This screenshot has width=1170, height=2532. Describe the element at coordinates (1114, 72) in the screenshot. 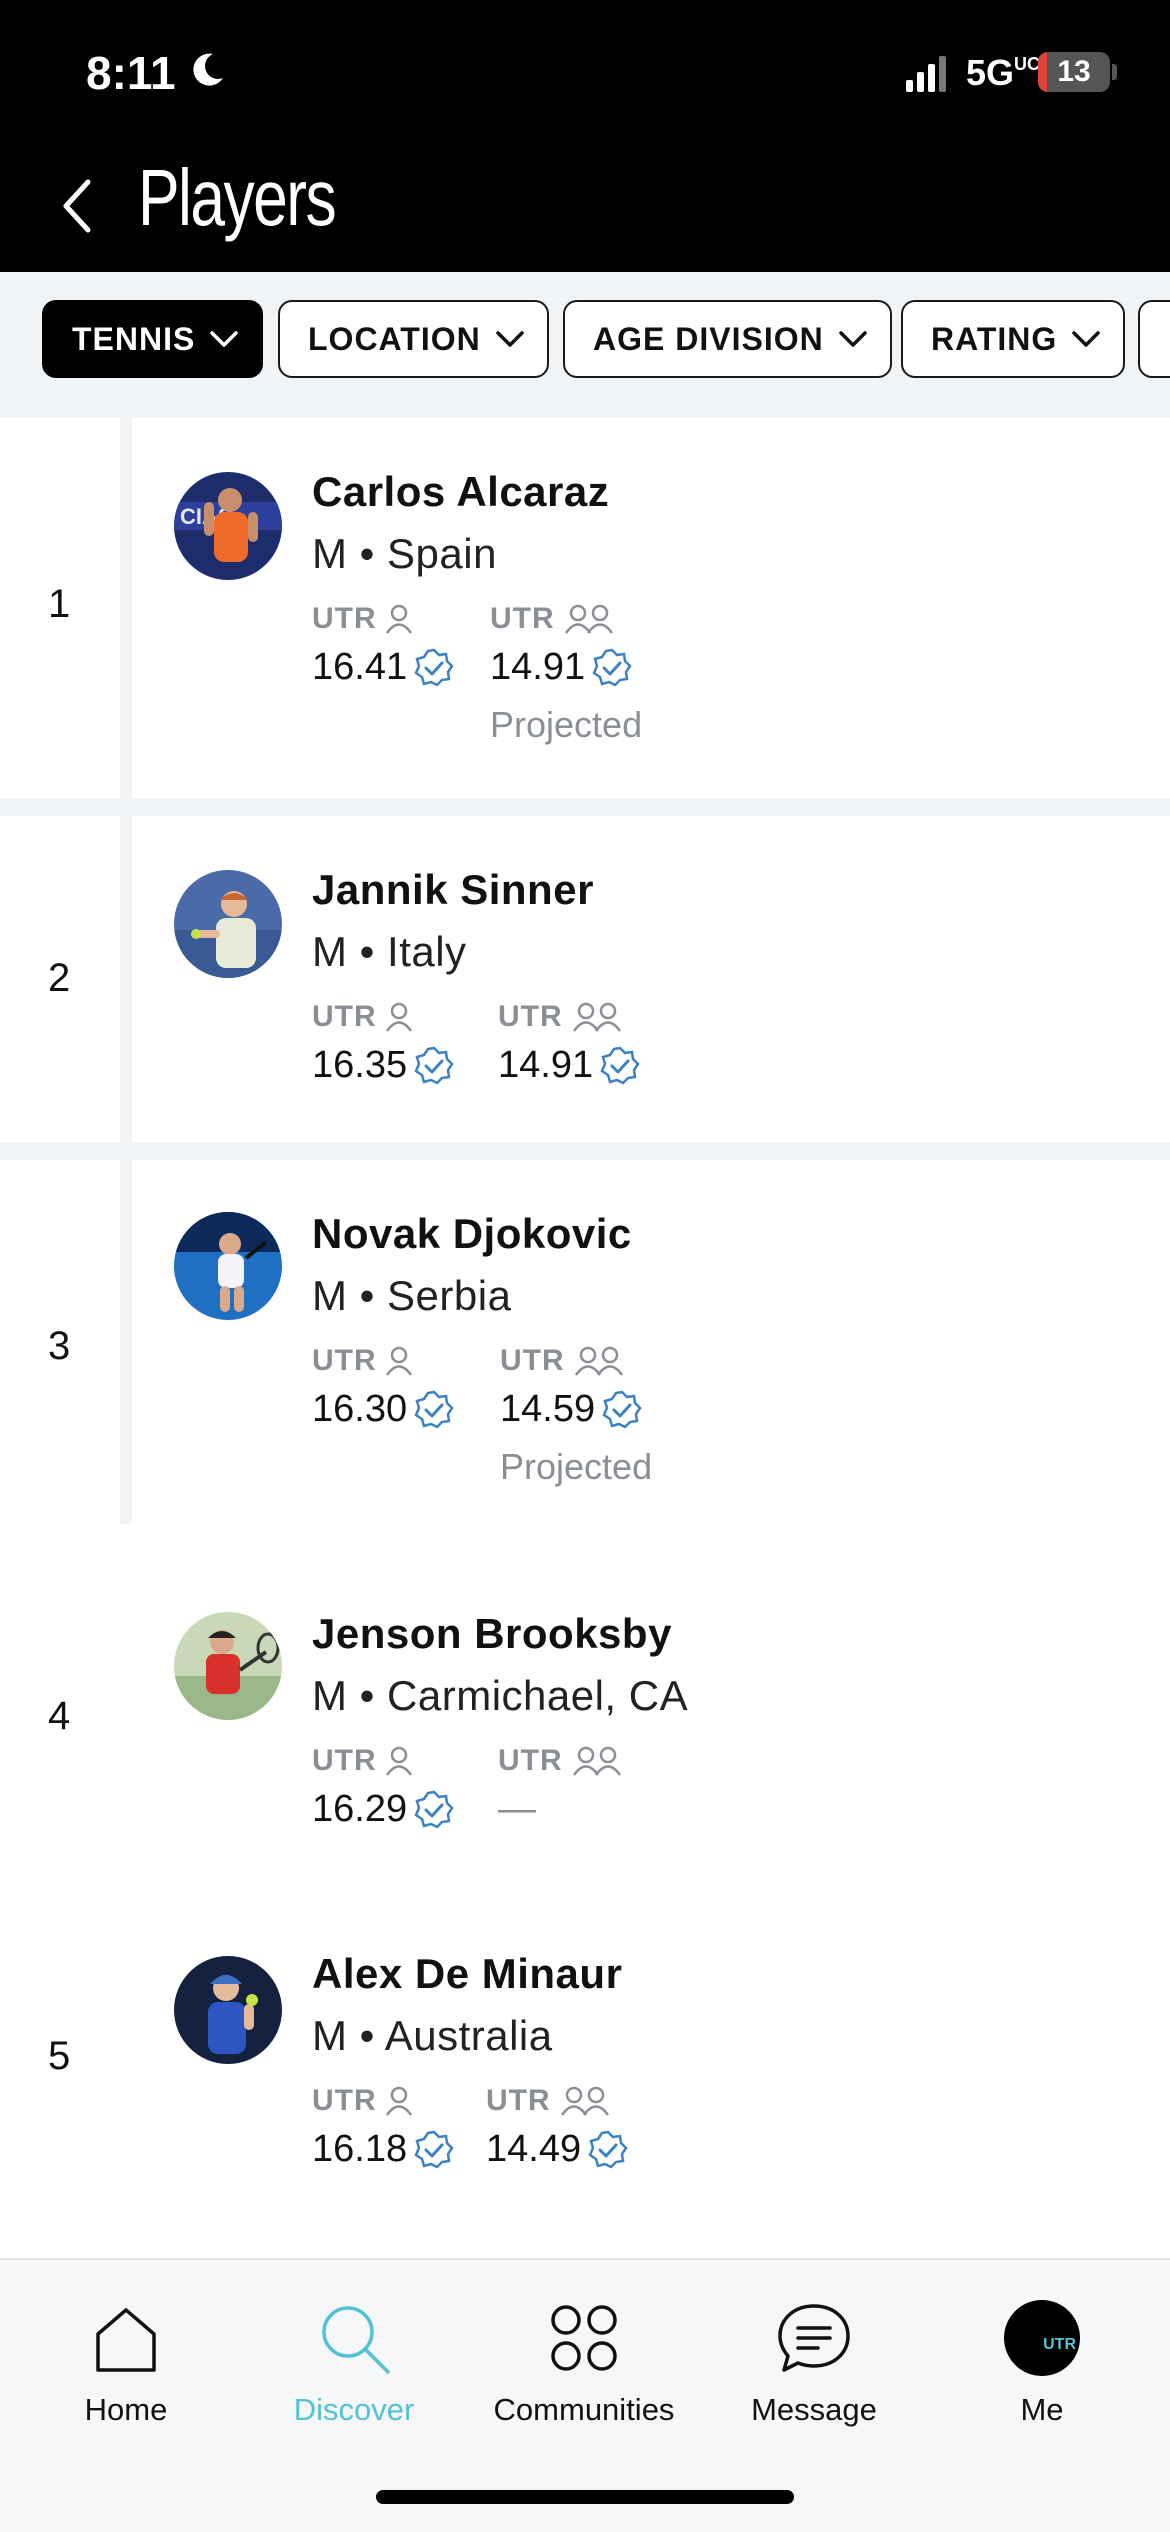

I see `battery-nub` at that location.